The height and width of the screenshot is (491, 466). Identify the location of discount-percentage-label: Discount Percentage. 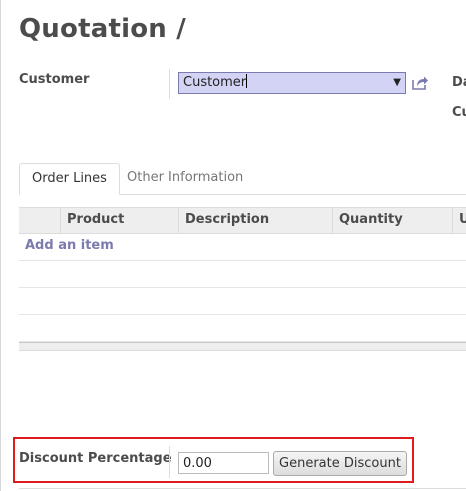
(95, 458).